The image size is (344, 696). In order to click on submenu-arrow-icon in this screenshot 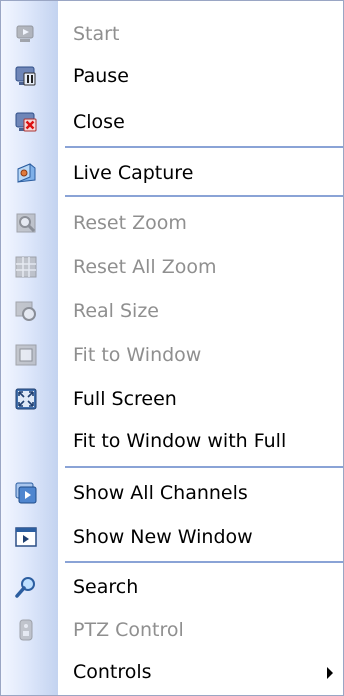, I will do `click(330, 673)`.